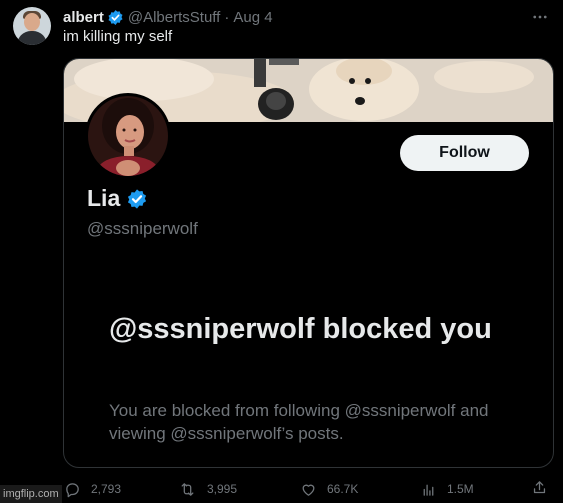 The width and height of the screenshot is (563, 503). I want to click on like-button: 66.7K, so click(329, 489).